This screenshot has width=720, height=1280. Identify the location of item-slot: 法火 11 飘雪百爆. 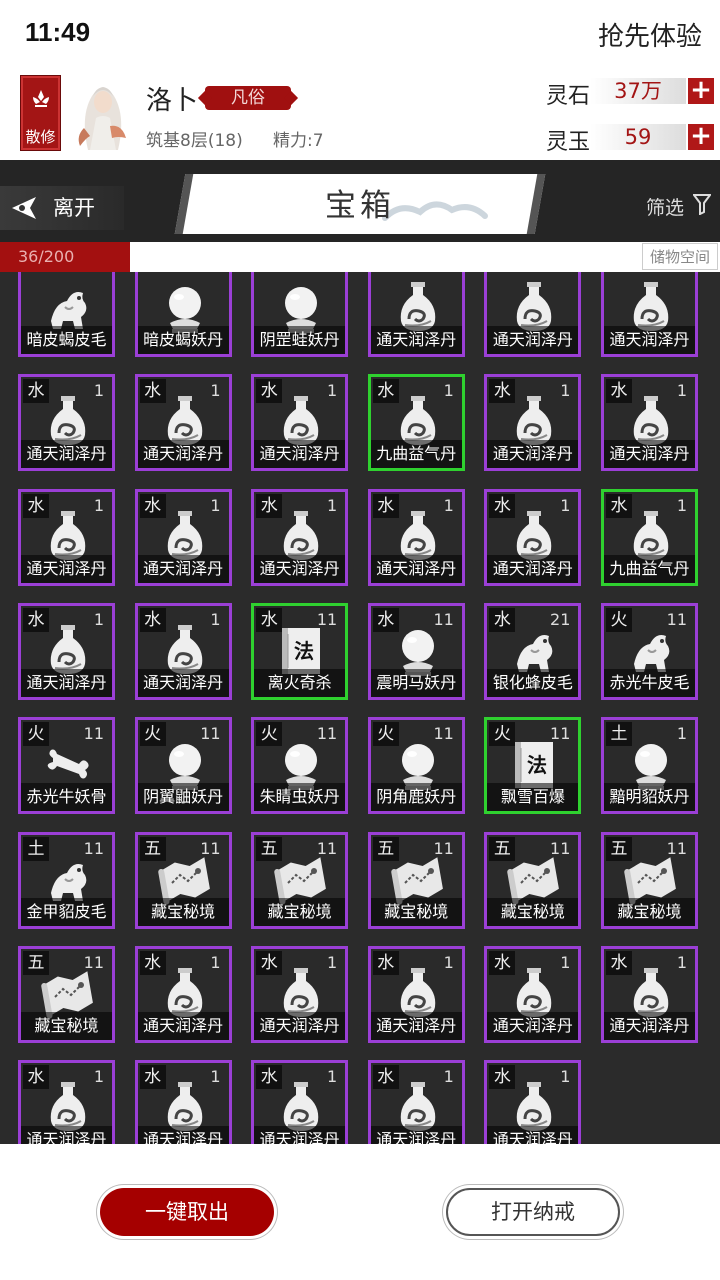
(533, 766).